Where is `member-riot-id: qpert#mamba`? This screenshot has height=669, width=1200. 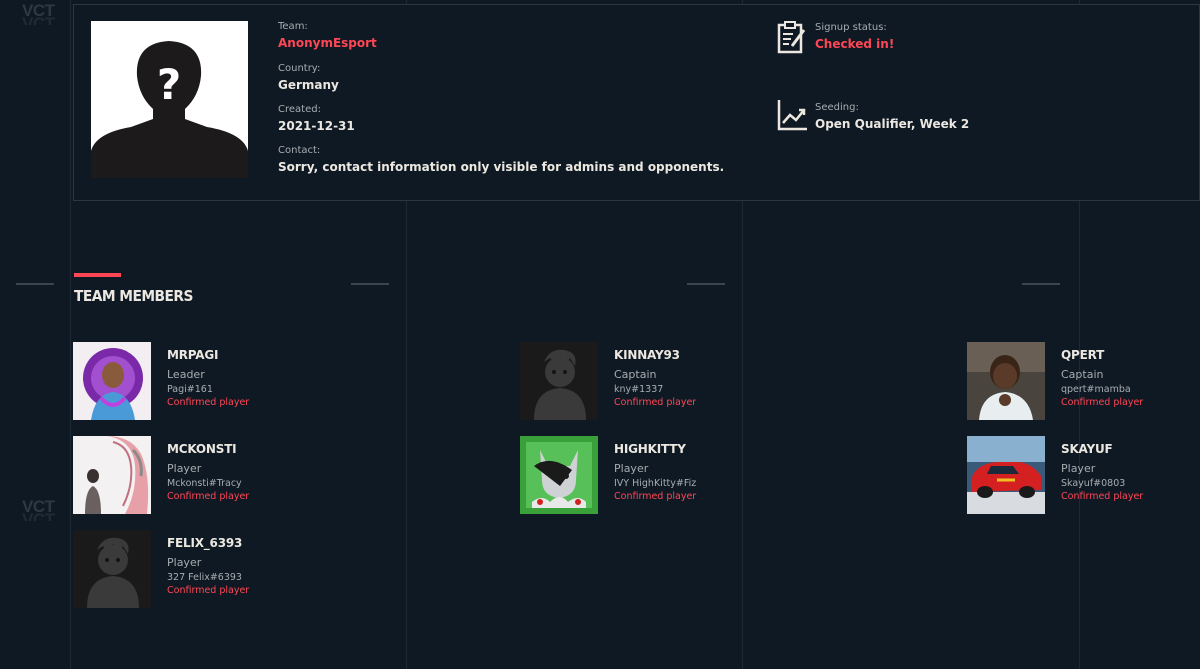 member-riot-id: qpert#mamba is located at coordinates (1096, 389).